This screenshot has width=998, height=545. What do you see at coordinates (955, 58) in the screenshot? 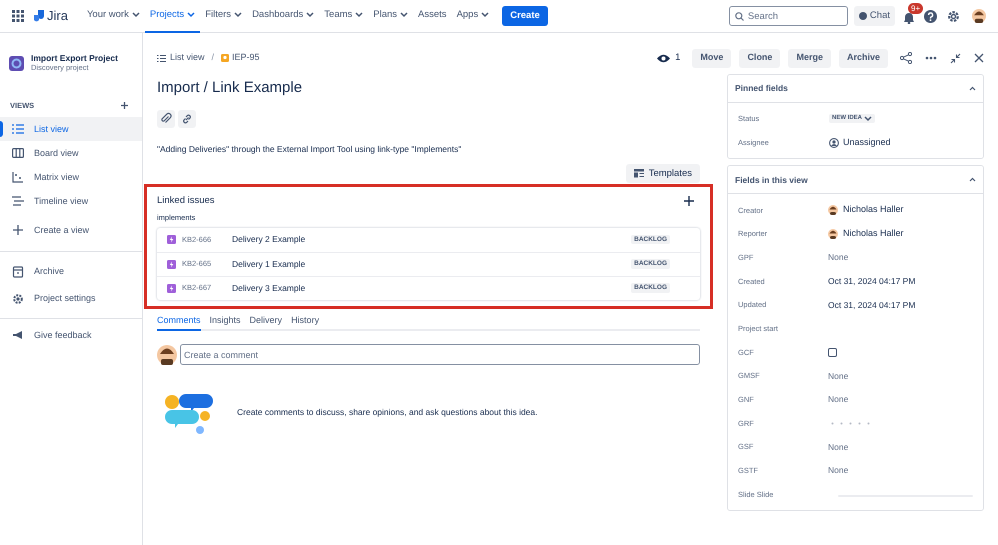
I see `collapse-icon` at bounding box center [955, 58].